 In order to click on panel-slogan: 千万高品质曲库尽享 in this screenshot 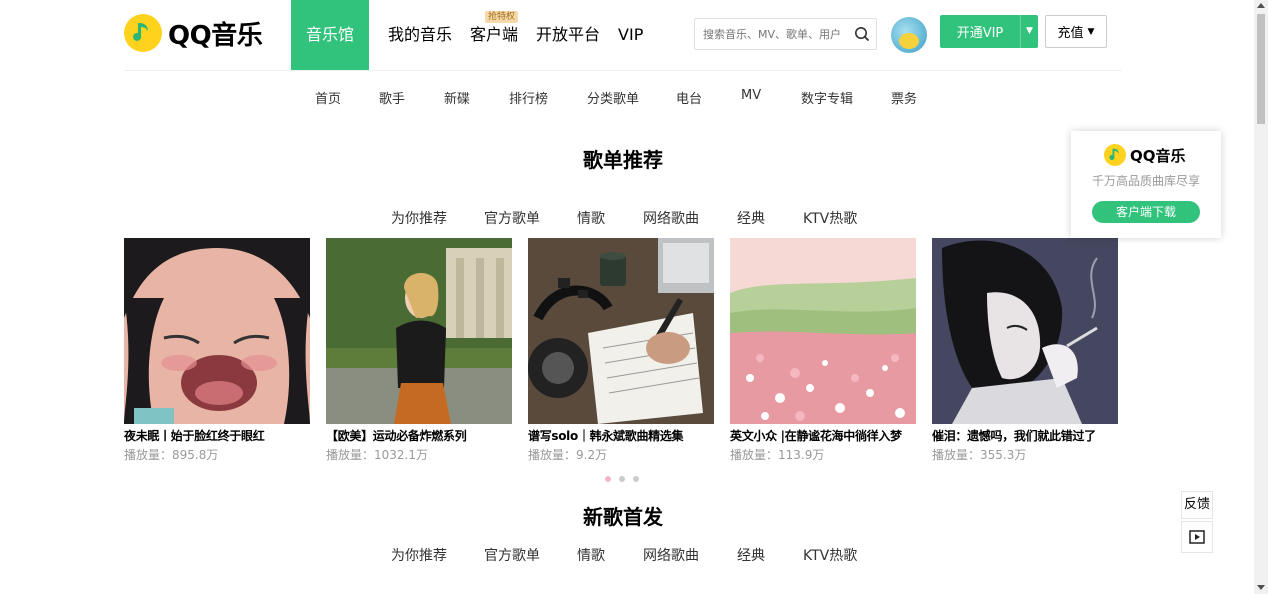, I will do `click(1145, 181)`.